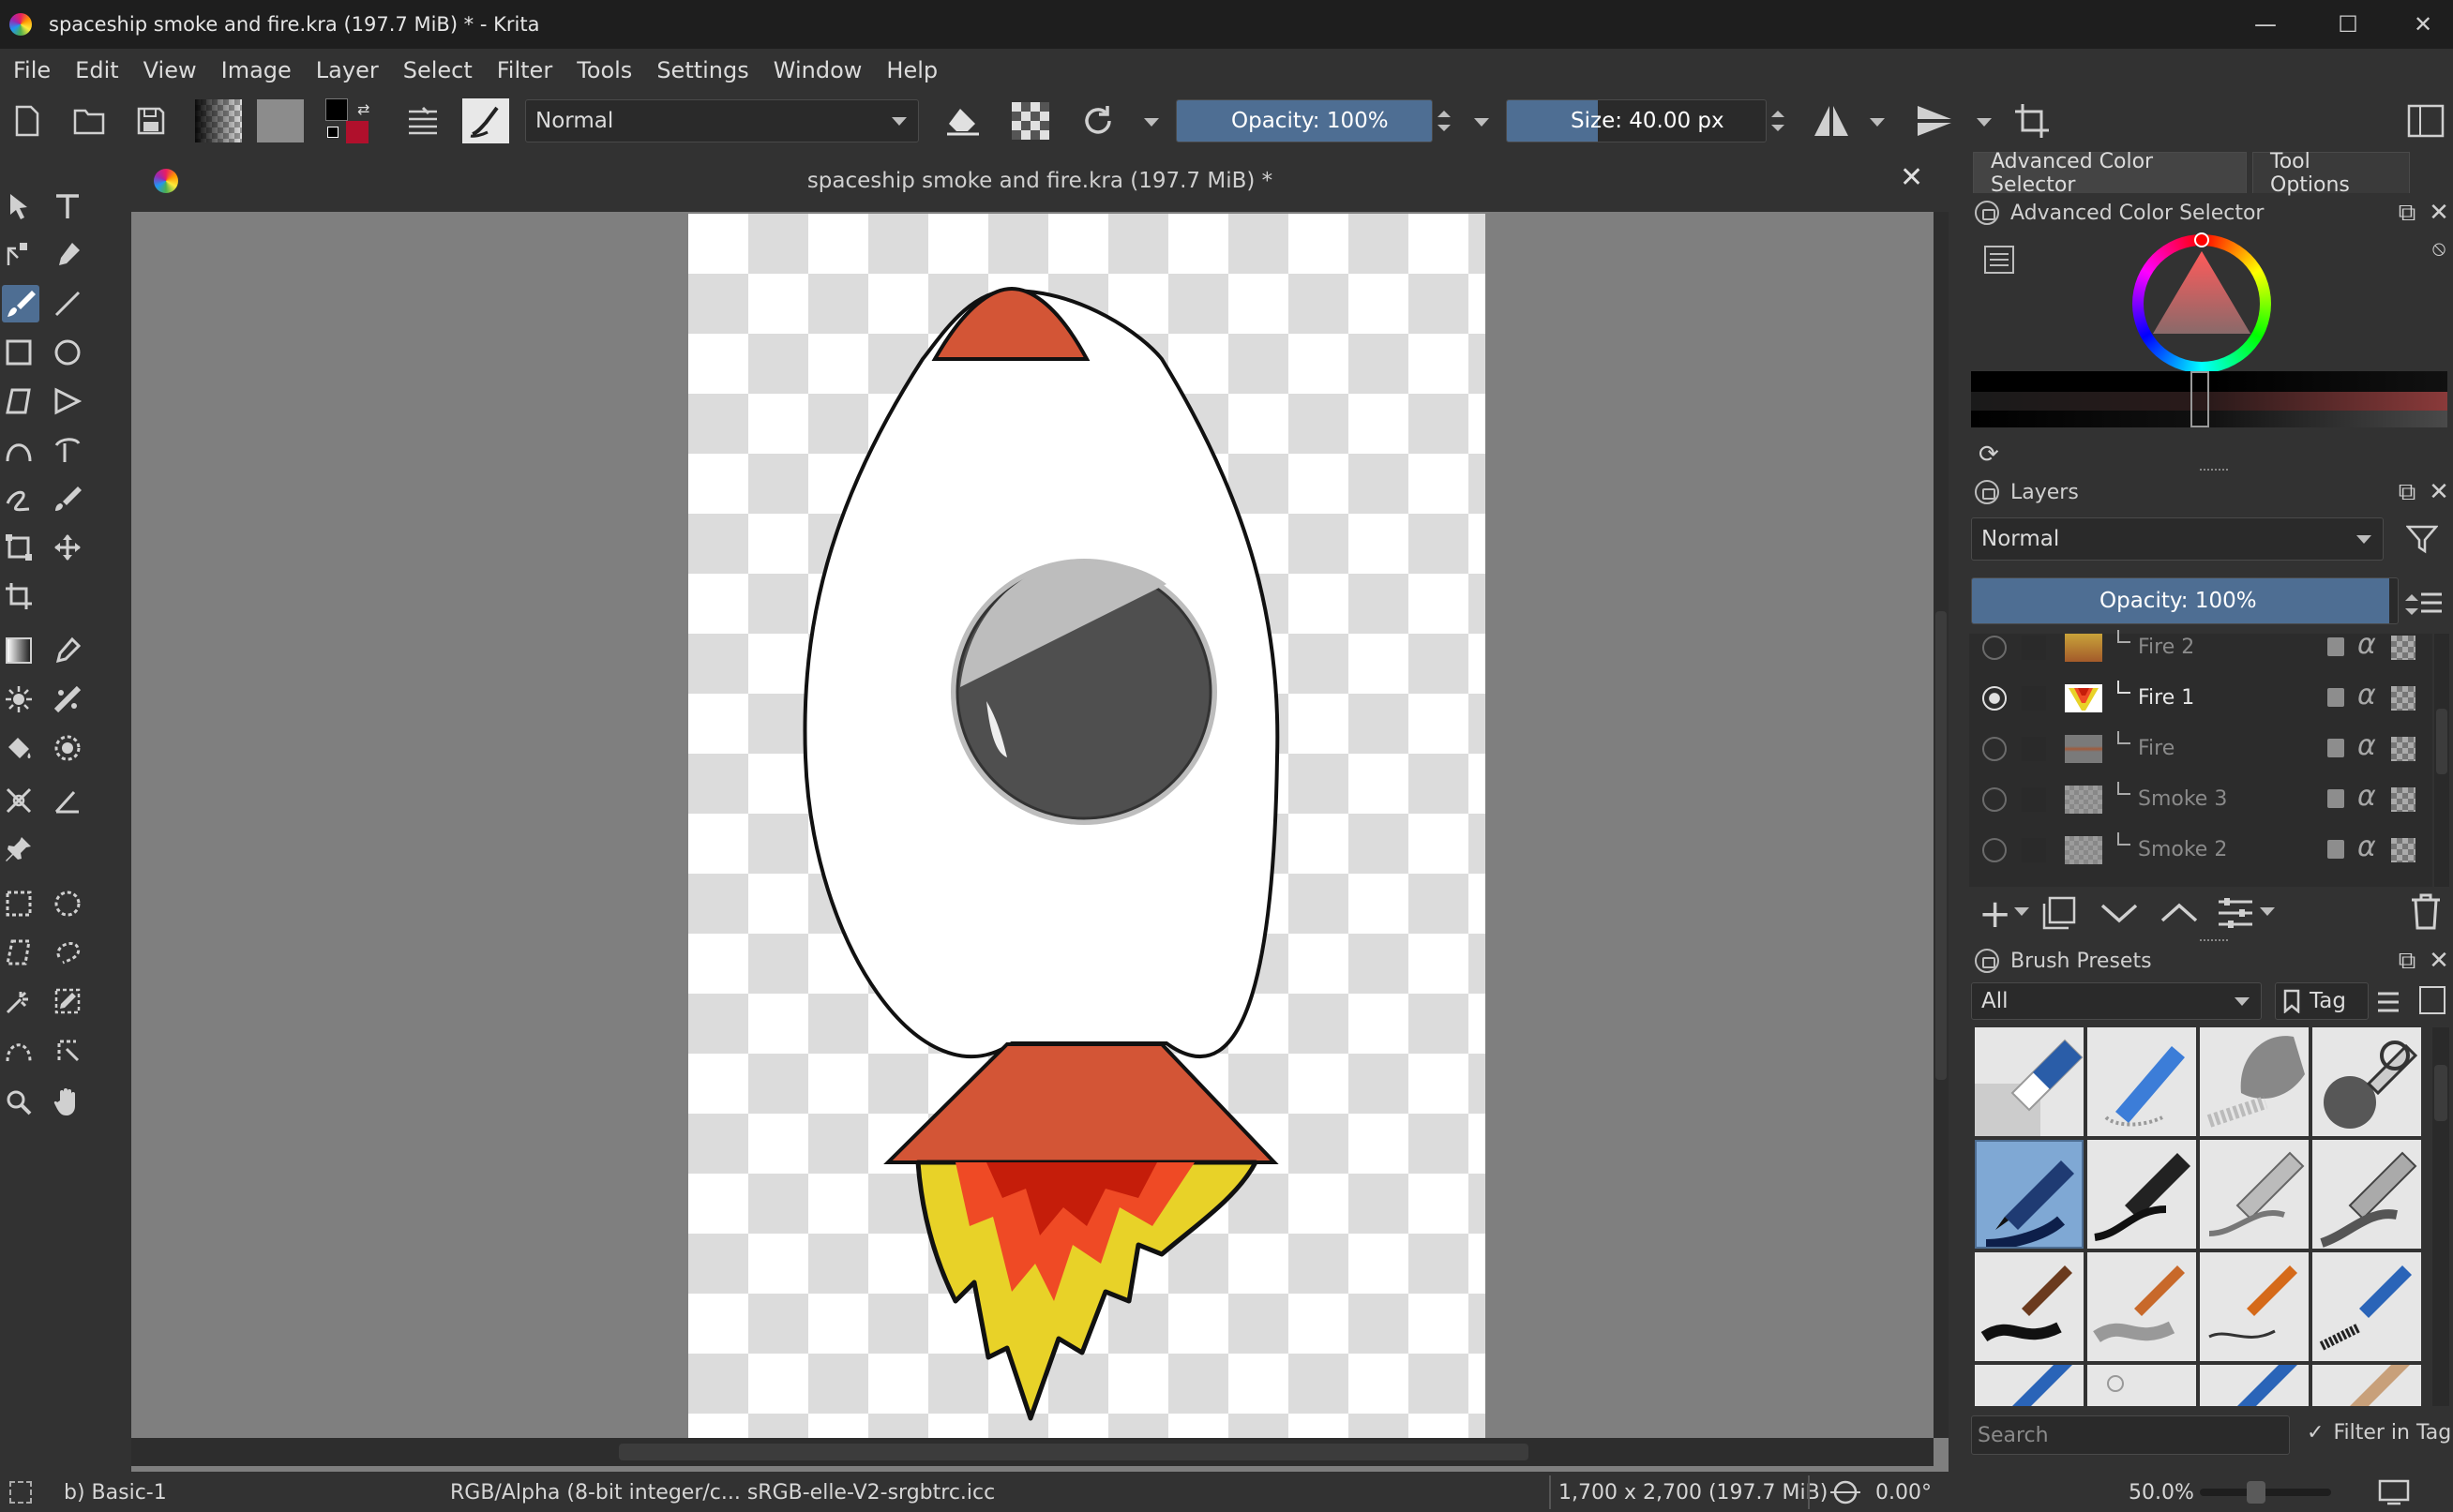 This screenshot has width=2453, height=1512. What do you see at coordinates (2032, 120) in the screenshot?
I see `wrap-around-icon` at bounding box center [2032, 120].